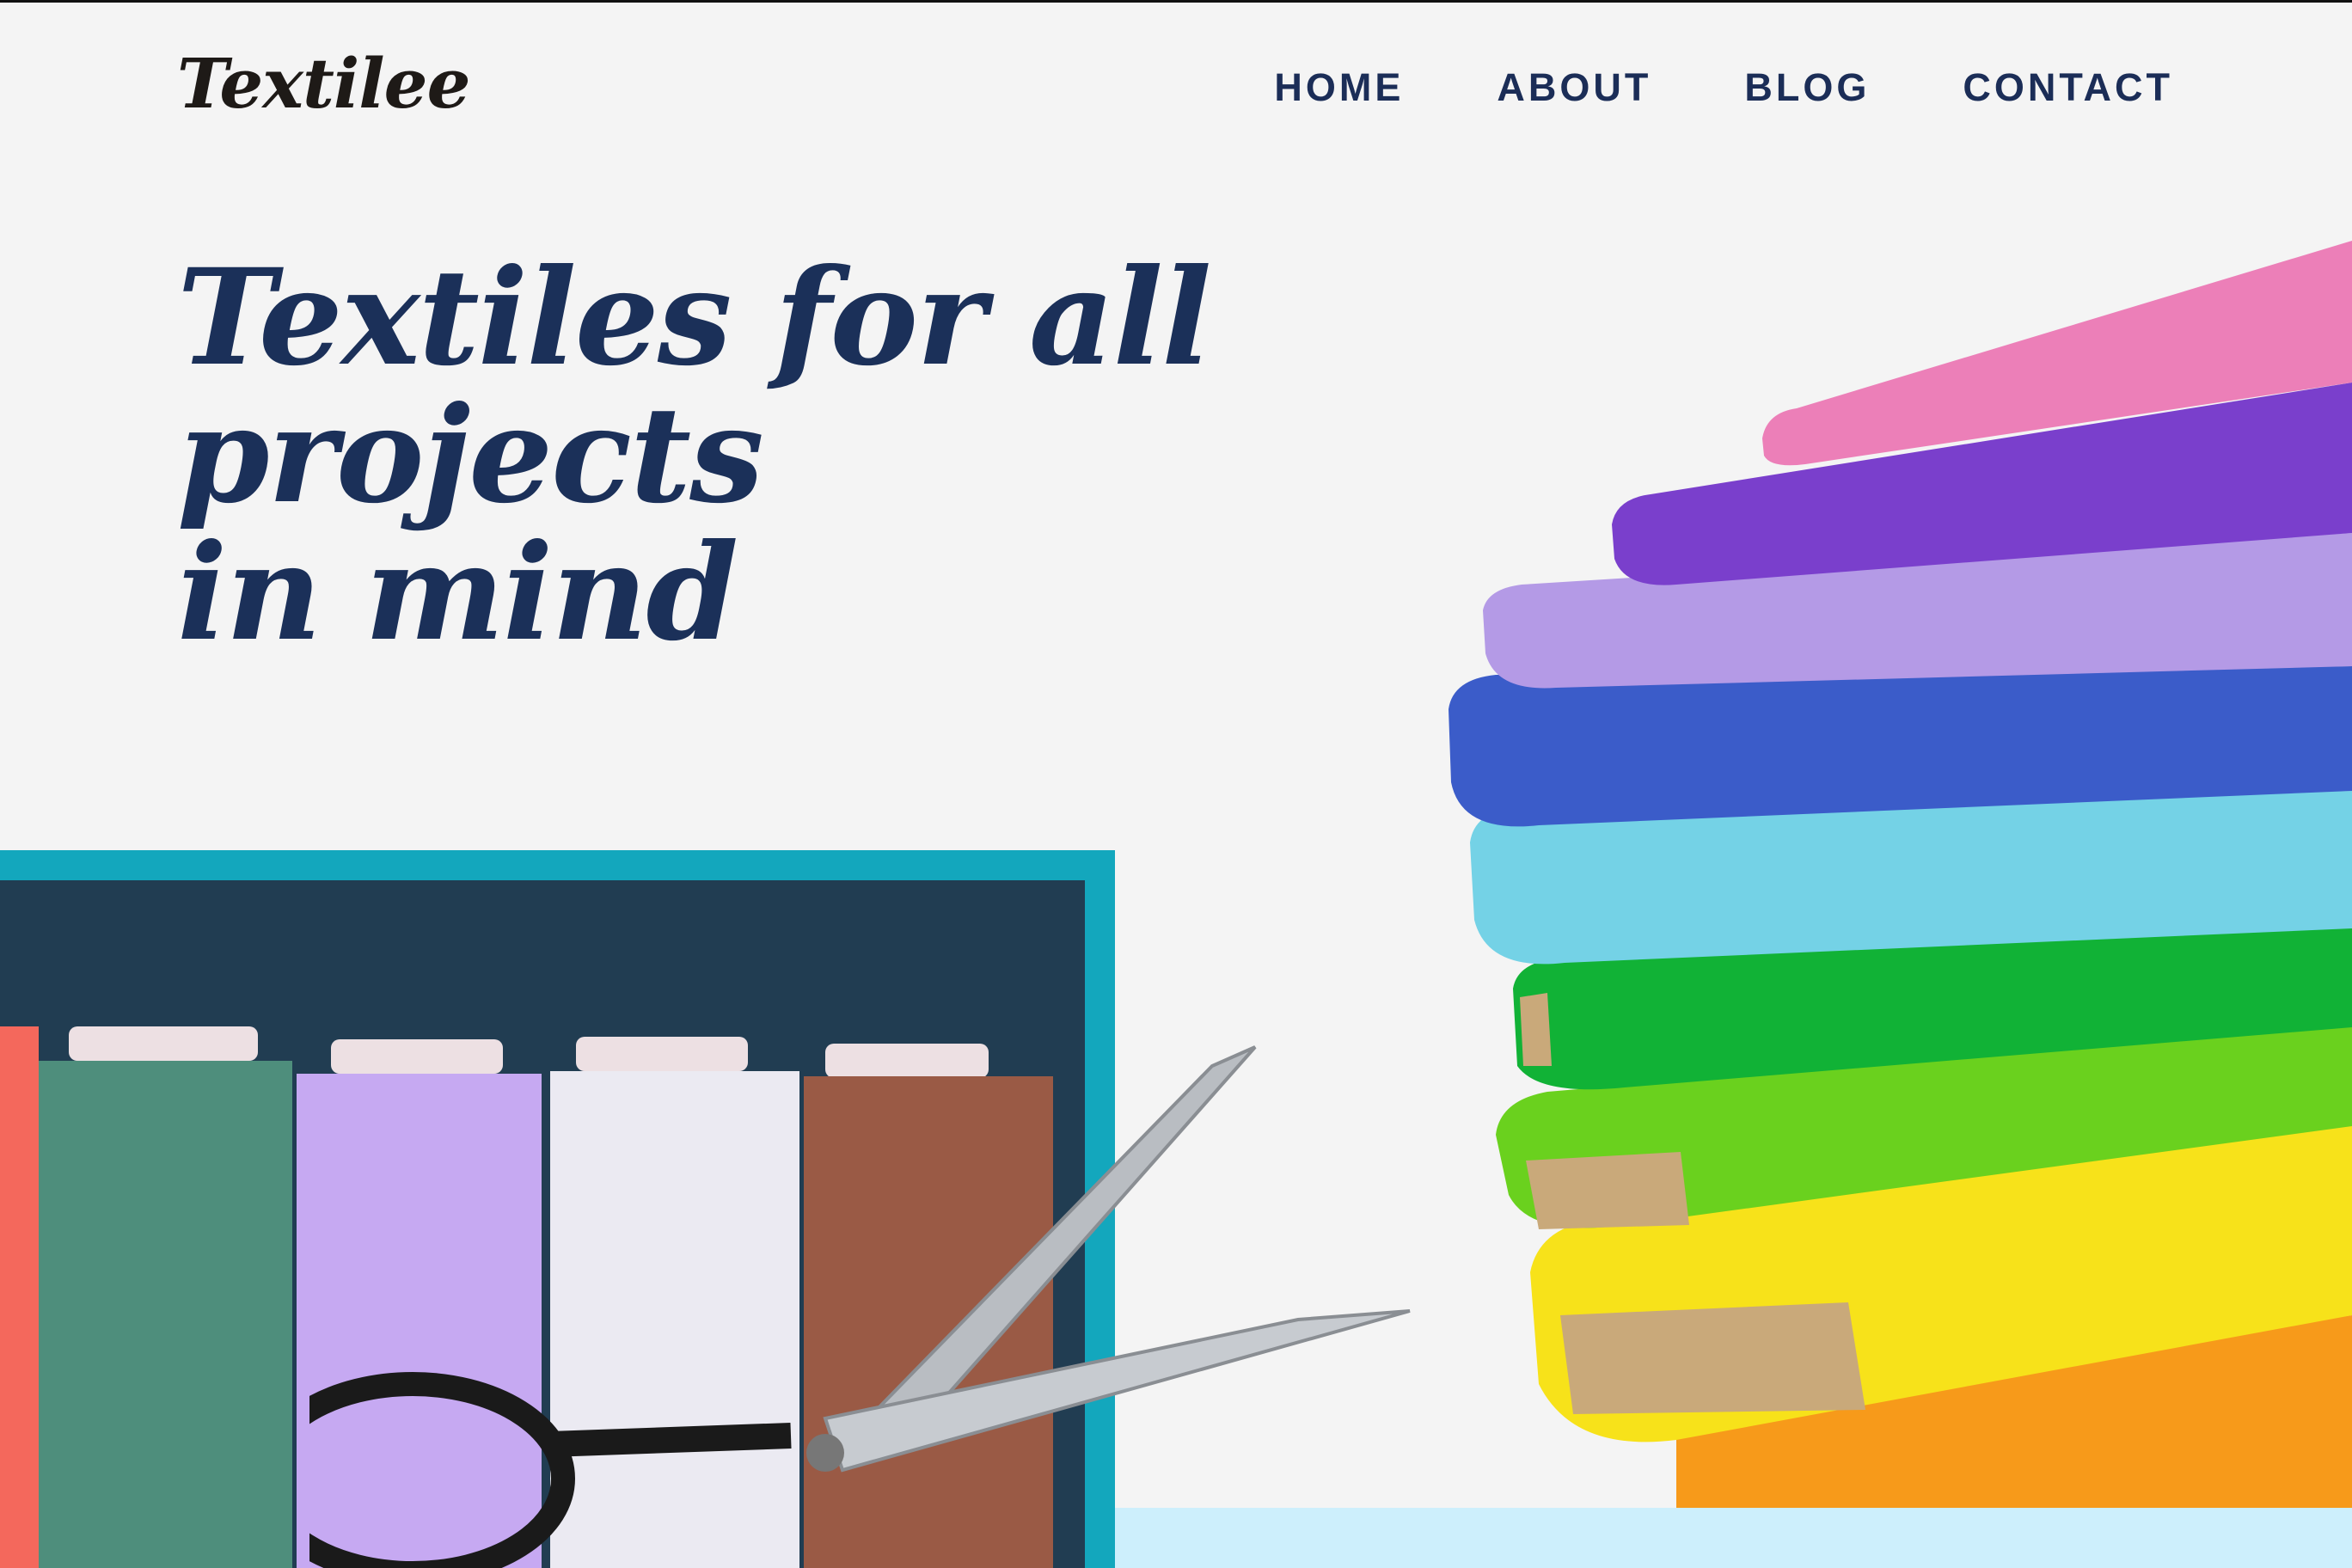 Image resolution: width=2352 pixels, height=1568 pixels. Describe the element at coordinates (1574, 87) in the screenshot. I see `nav-about-link: ABOUT` at that location.